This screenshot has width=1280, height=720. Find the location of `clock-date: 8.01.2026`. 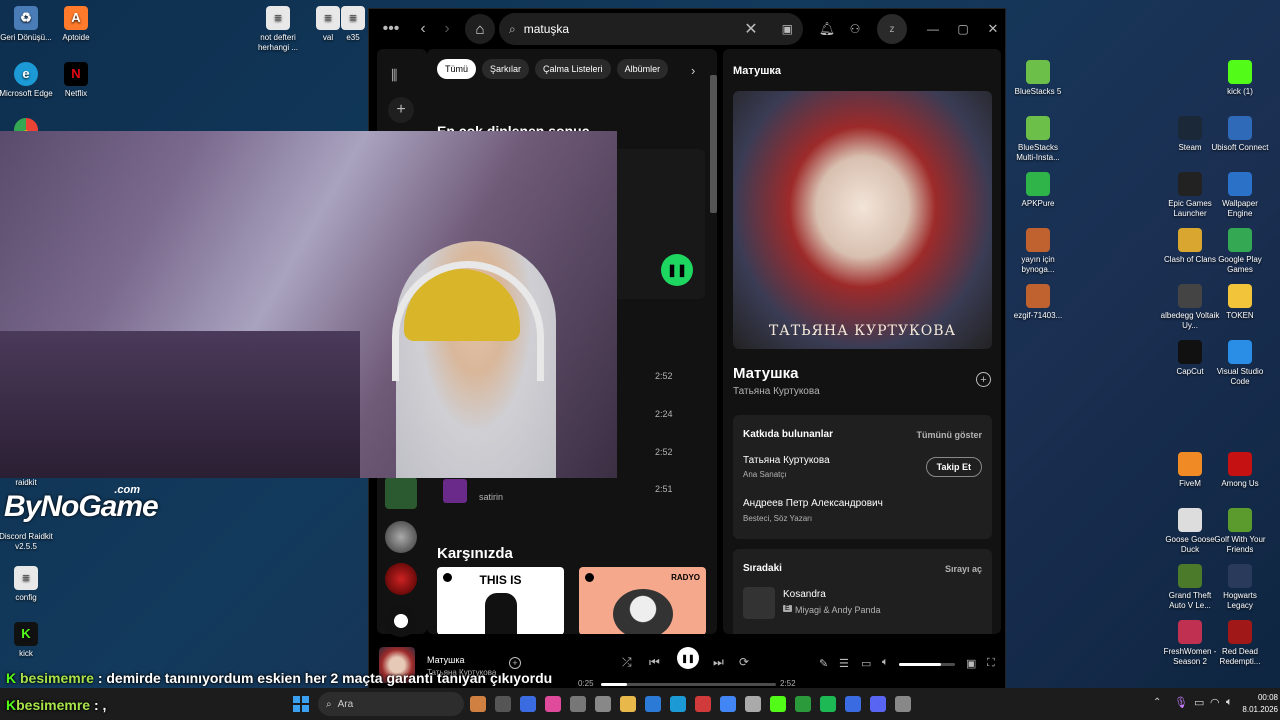

clock-date: 8.01.2026 is located at coordinates (1253, 709).